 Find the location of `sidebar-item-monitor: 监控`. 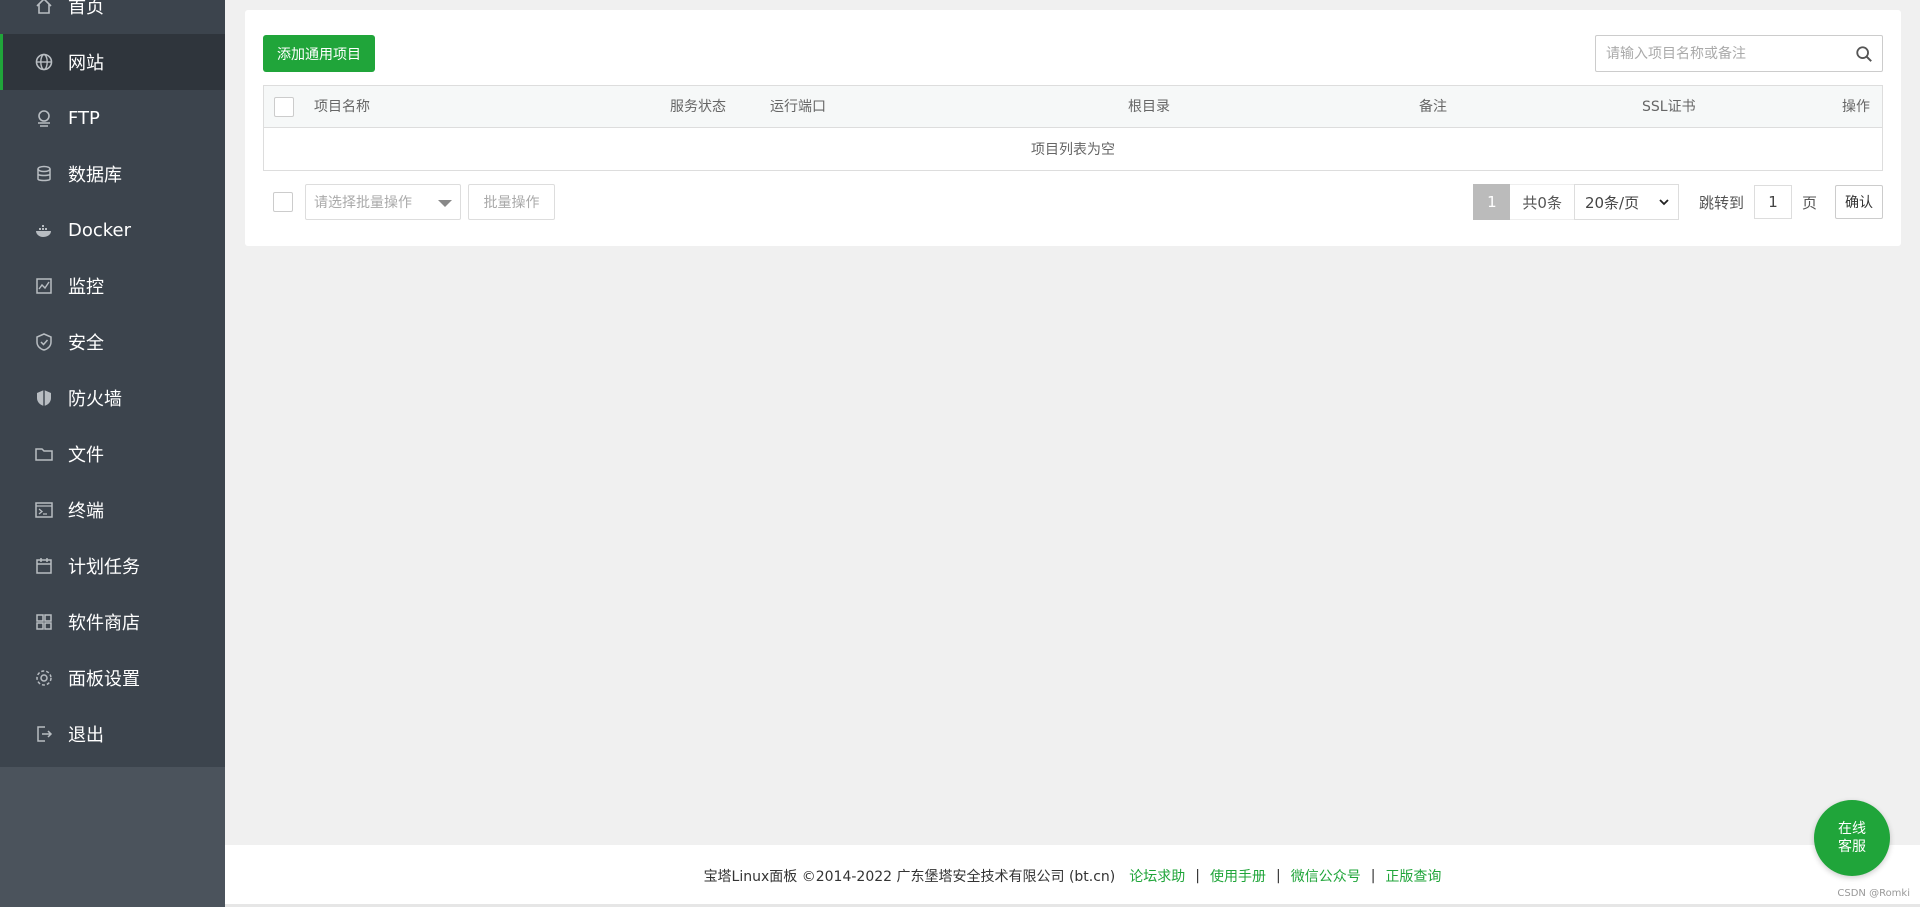

sidebar-item-monitor: 监控 is located at coordinates (112, 286).